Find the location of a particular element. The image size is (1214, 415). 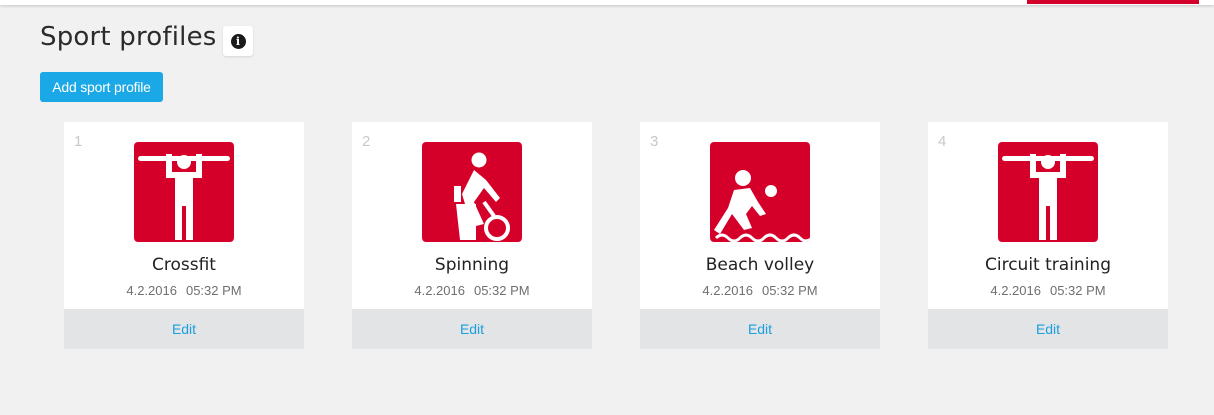

card-number: 1 is located at coordinates (78, 141).